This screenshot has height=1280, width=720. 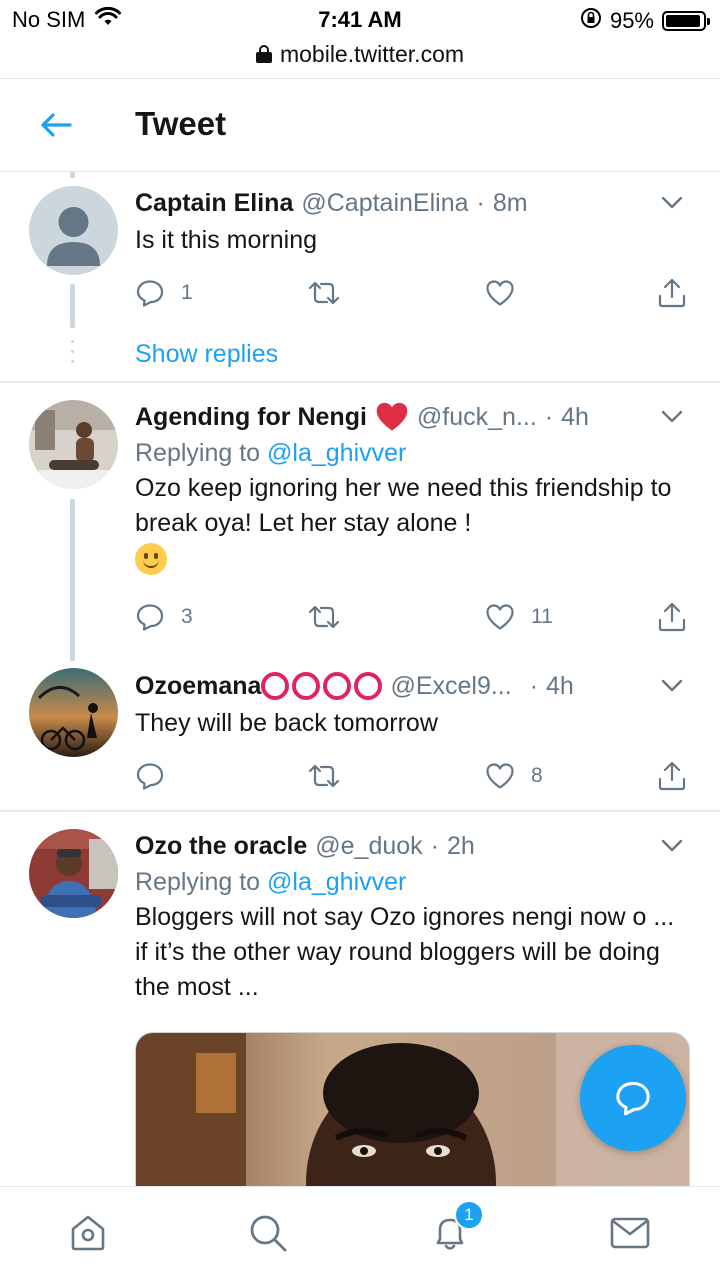 I want to click on thread-dots, so click(x=72, y=355).